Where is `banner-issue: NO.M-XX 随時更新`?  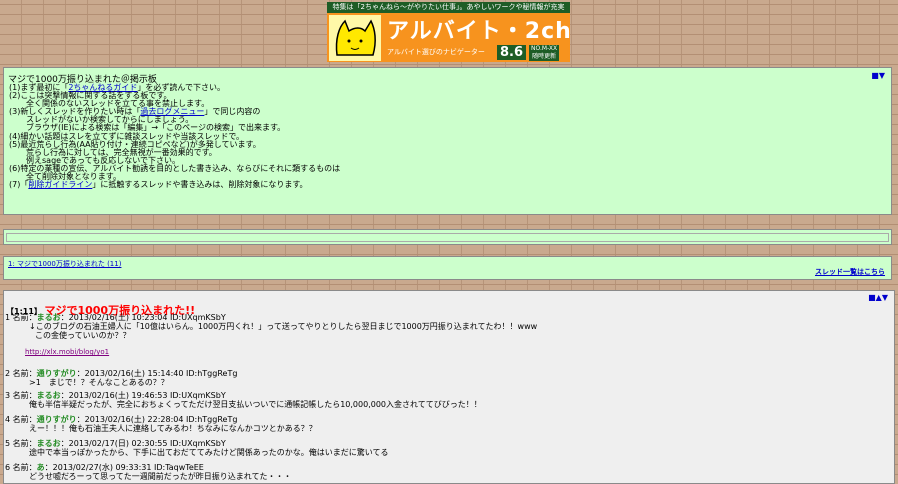
banner-issue: NO.M-XX 随時更新 is located at coordinates (544, 53).